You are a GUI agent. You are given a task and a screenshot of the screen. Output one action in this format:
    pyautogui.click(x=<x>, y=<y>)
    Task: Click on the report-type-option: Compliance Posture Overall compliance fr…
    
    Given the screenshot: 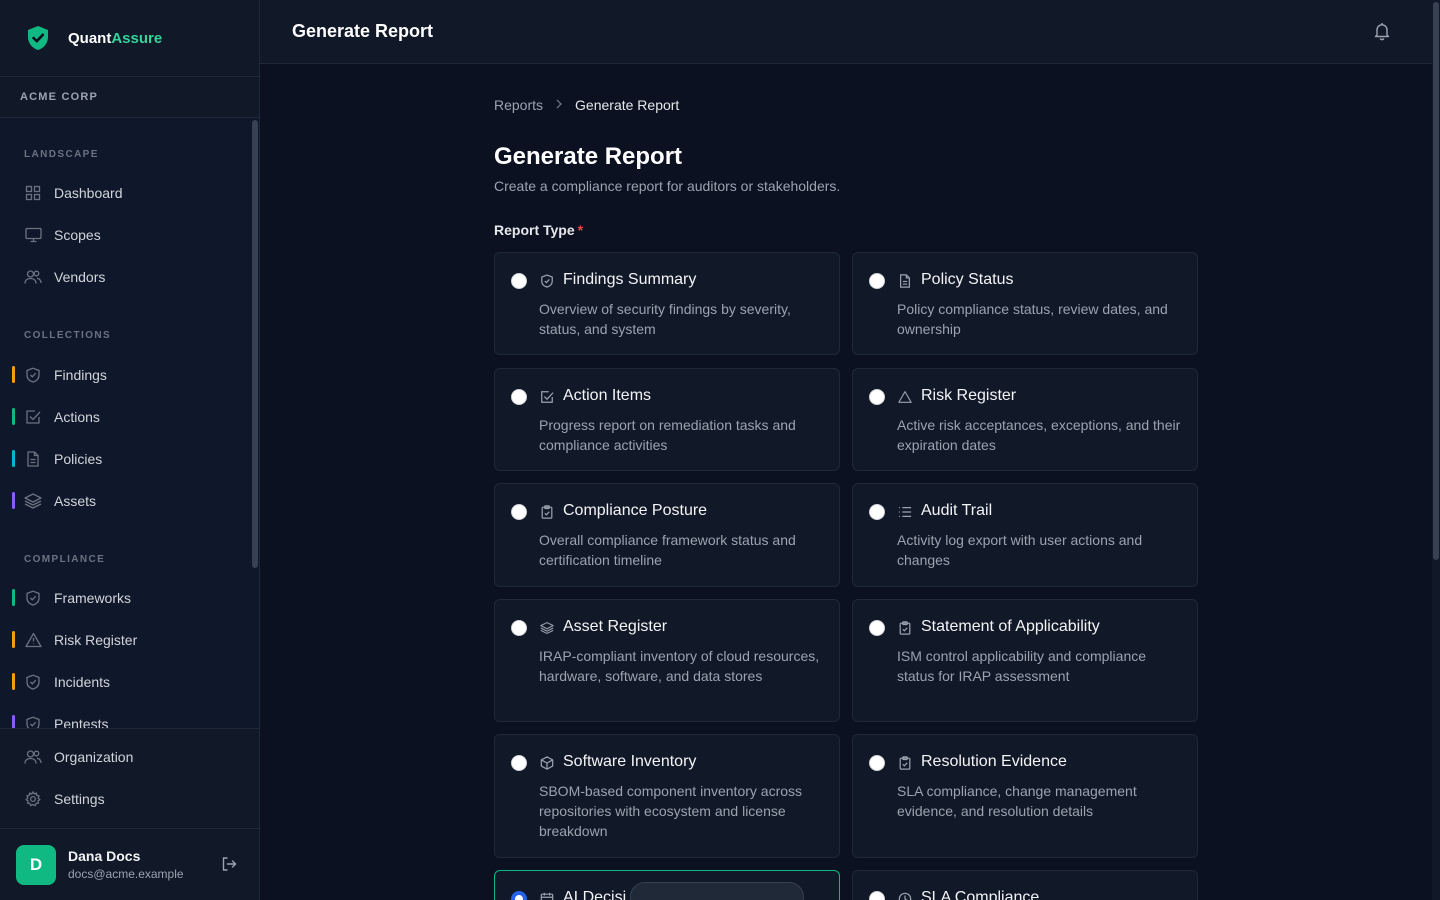 What is the action you would take?
    pyautogui.click(x=667, y=535)
    